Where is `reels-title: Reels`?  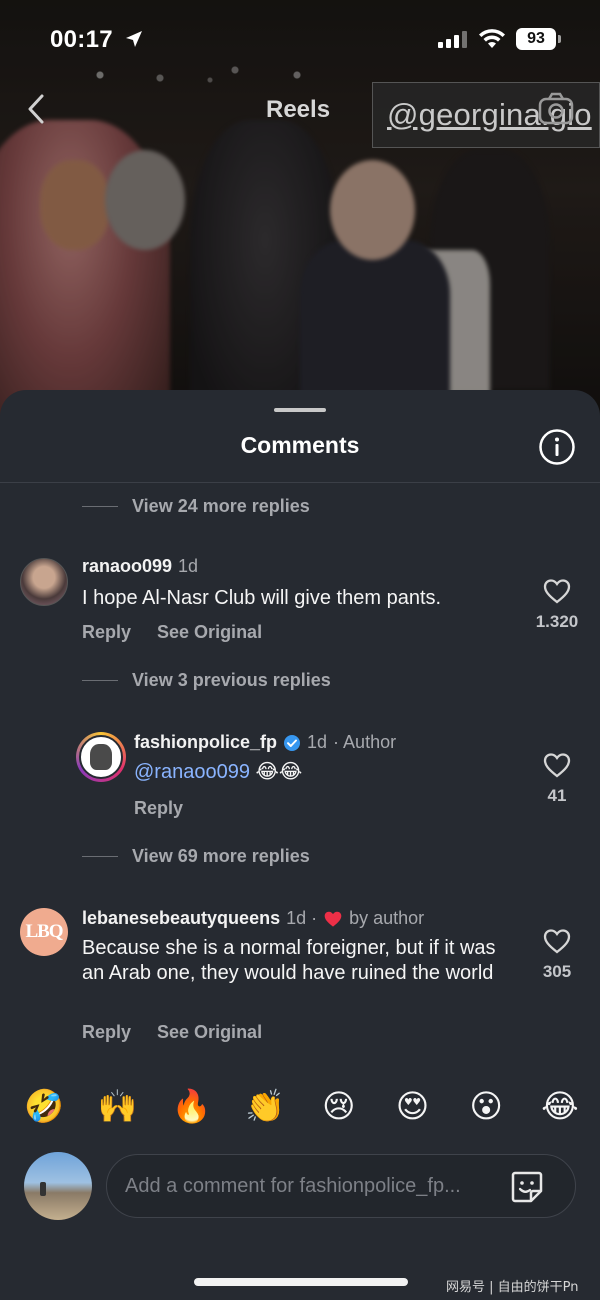 reels-title: Reels is located at coordinates (298, 109).